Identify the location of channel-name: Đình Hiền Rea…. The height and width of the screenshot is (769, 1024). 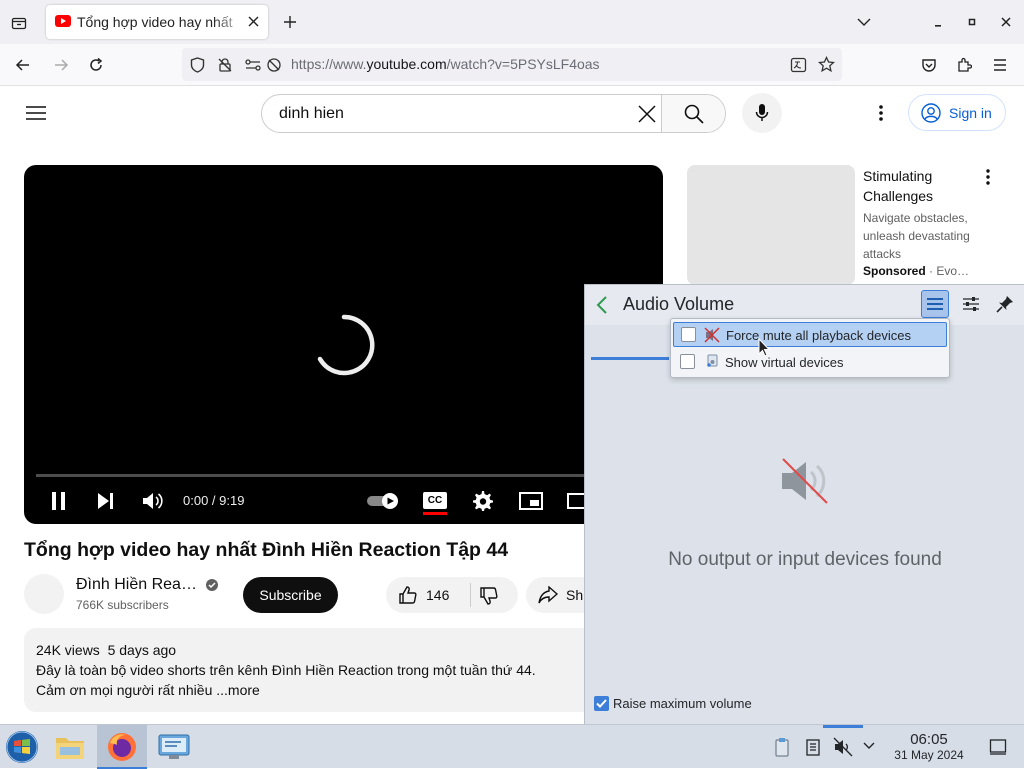
(136, 585).